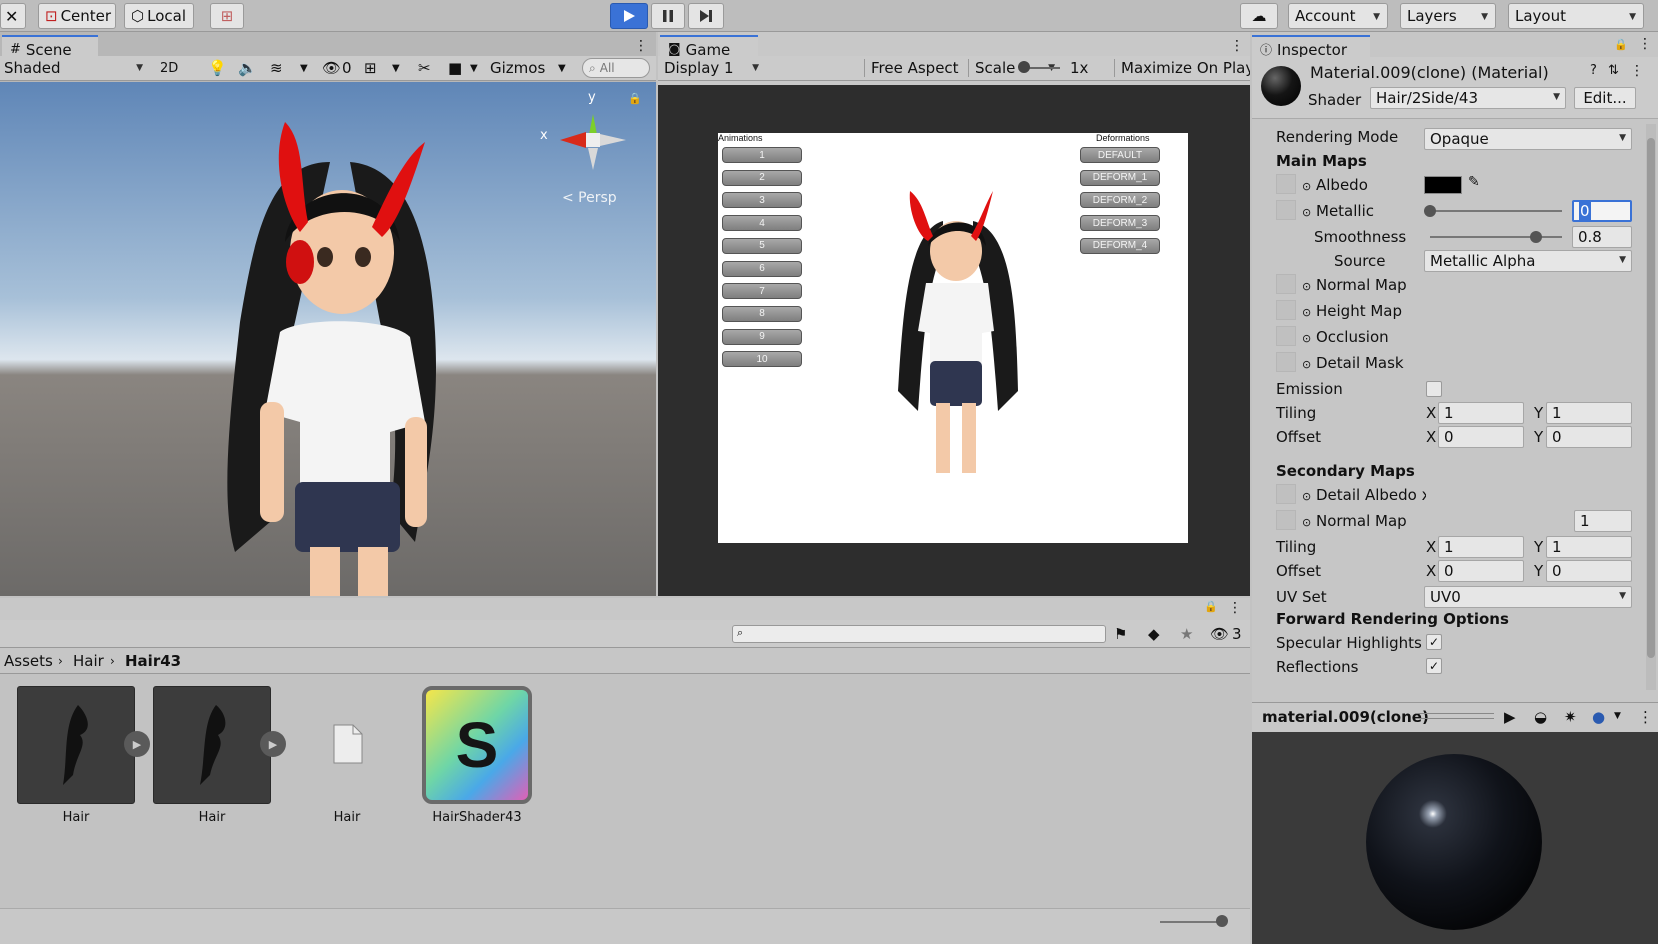  Describe the element at coordinates (1589, 571) in the screenshot. I see `secondary-offset-y-input: 0` at that location.